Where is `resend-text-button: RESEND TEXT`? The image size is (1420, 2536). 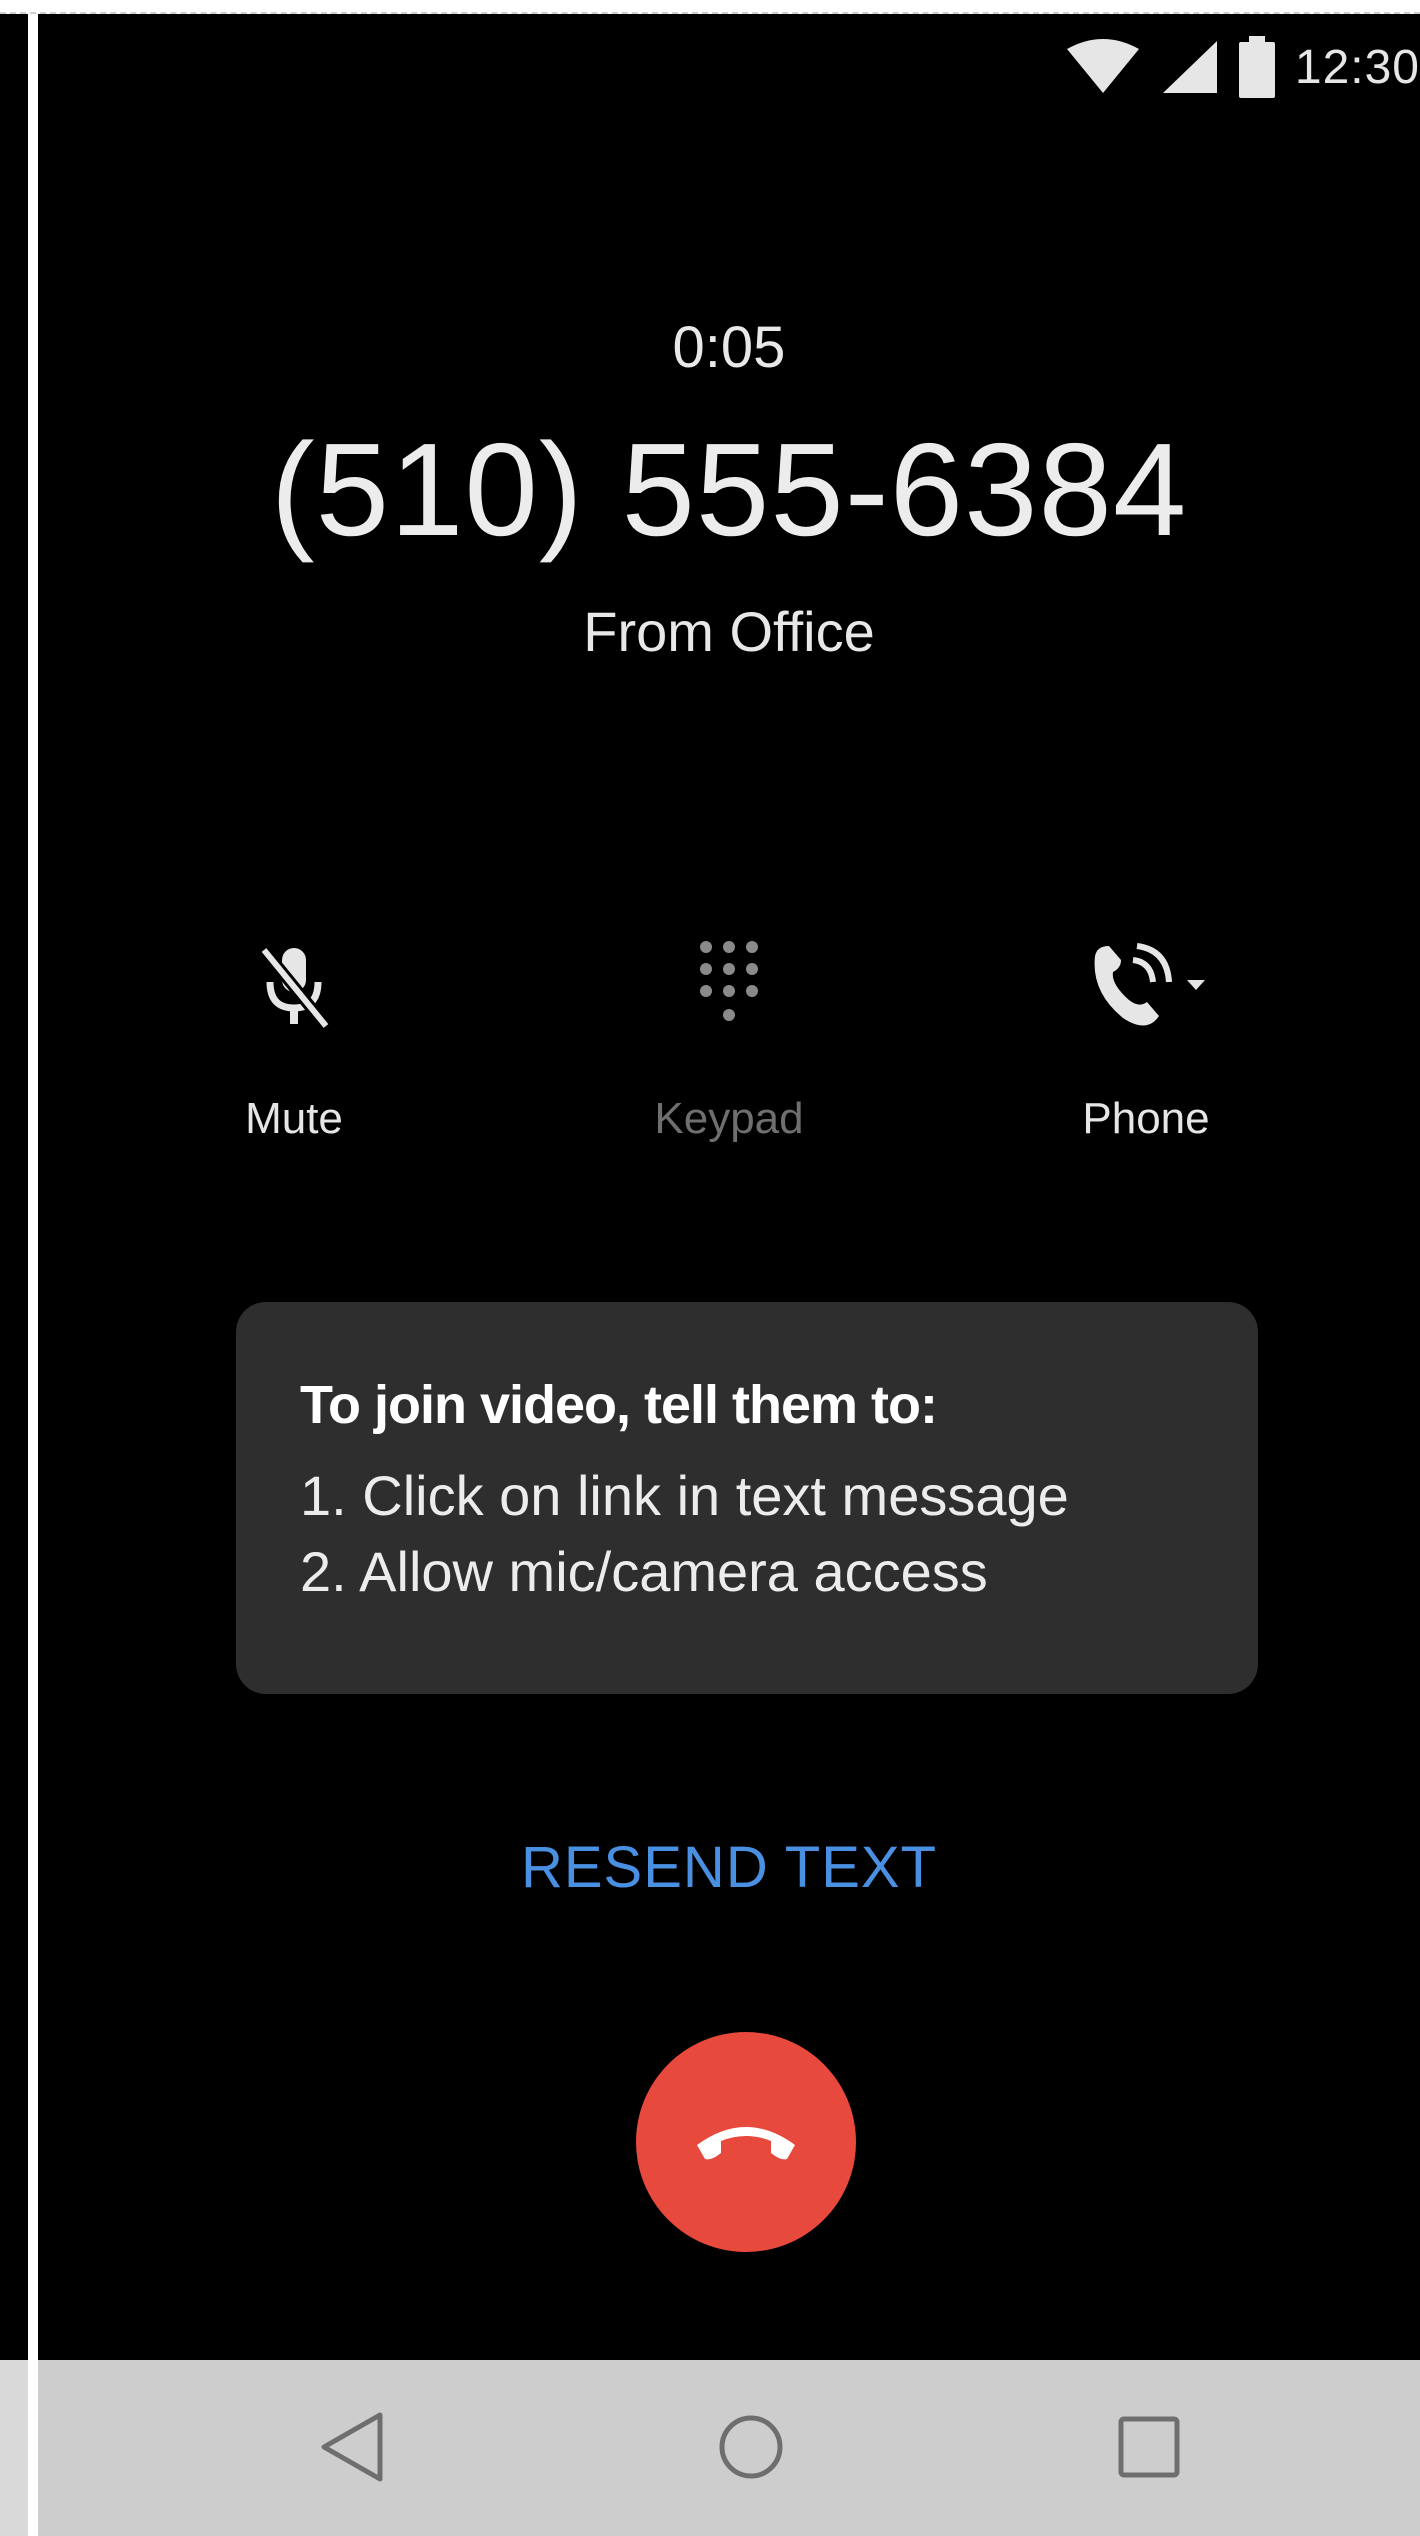
resend-text-button: RESEND TEXT is located at coordinates (729, 1867).